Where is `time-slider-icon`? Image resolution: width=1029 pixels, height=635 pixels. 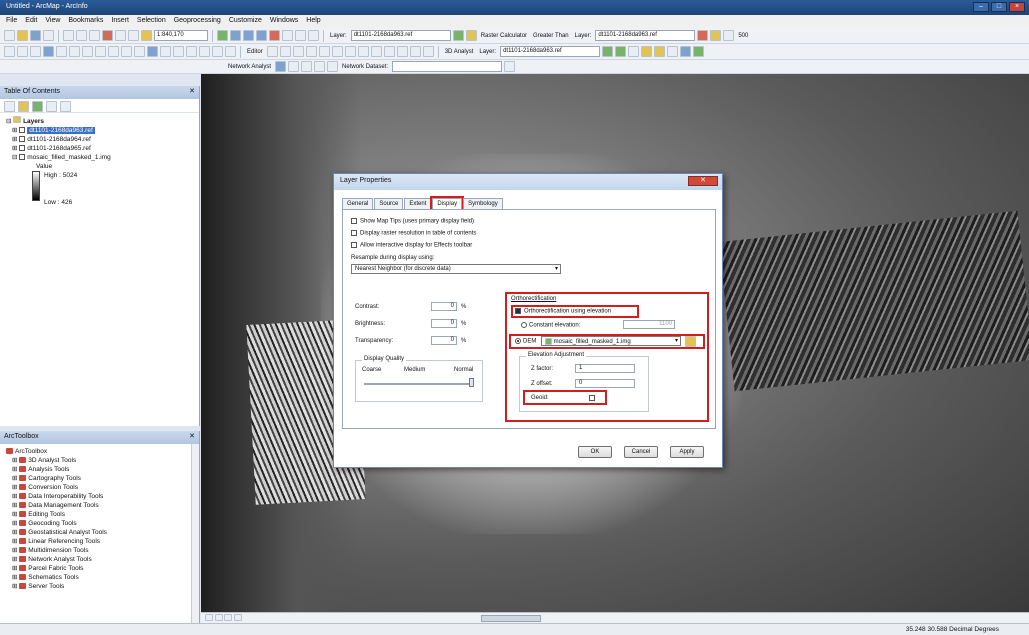
time-slider-icon is located at coordinates (217, 51).